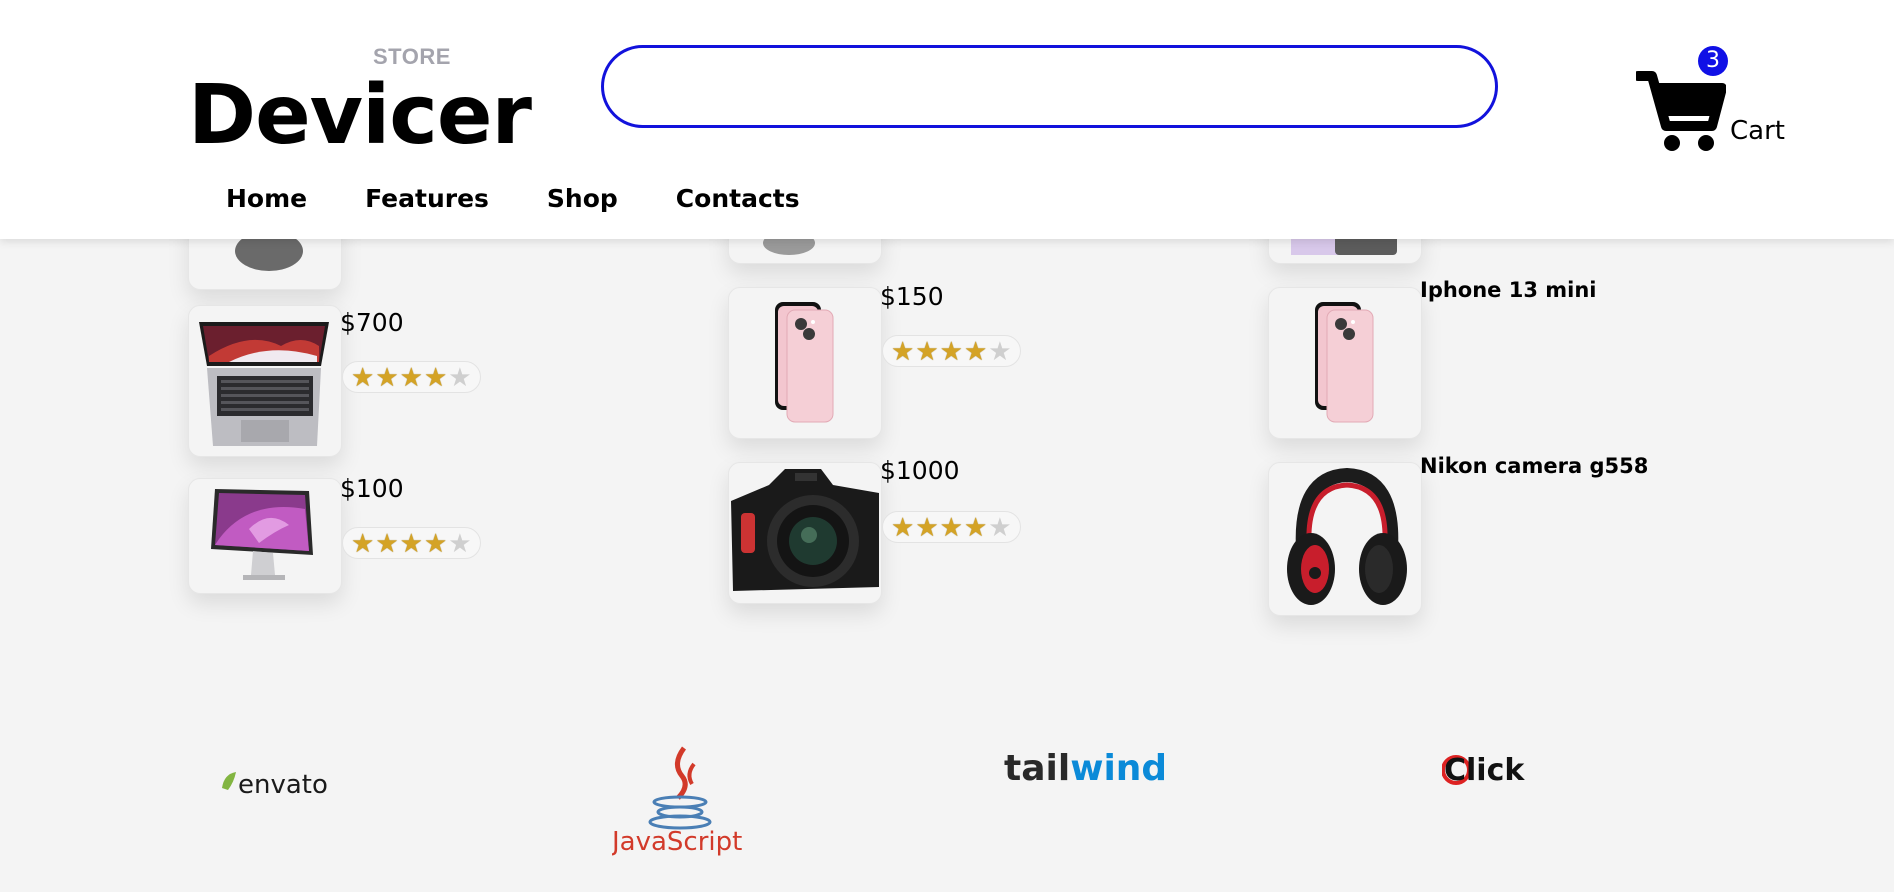 This screenshot has width=1894, height=892. Describe the element at coordinates (1757, 131) in the screenshot. I see `cart-label: Cart` at that location.